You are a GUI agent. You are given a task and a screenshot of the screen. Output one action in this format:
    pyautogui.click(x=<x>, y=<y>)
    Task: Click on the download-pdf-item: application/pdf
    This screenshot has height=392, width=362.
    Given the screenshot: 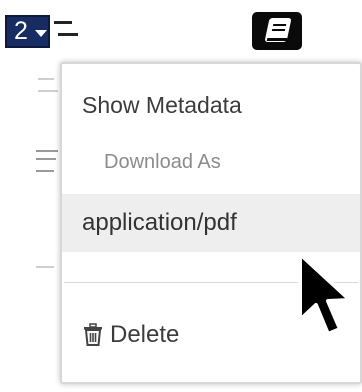 What is the action you would take?
    pyautogui.click(x=211, y=223)
    